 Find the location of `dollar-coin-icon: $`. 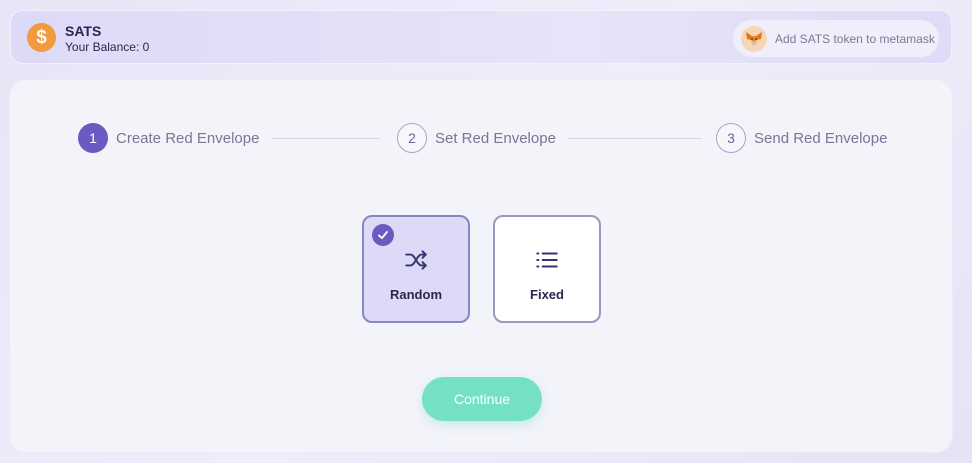

dollar-coin-icon: $ is located at coordinates (41, 37).